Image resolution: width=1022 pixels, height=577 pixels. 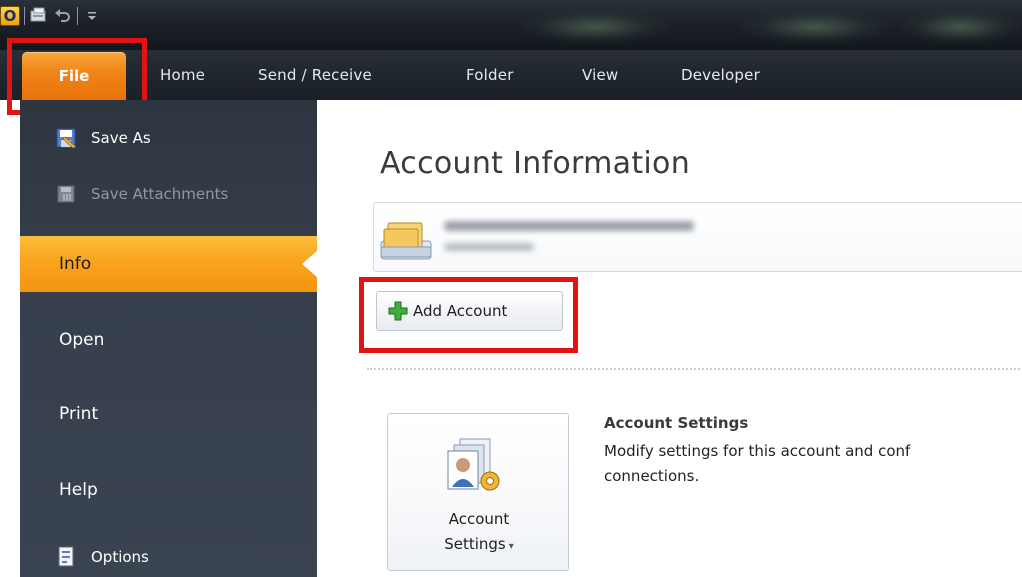 What do you see at coordinates (535, 163) in the screenshot?
I see `page-title: Account Information` at bounding box center [535, 163].